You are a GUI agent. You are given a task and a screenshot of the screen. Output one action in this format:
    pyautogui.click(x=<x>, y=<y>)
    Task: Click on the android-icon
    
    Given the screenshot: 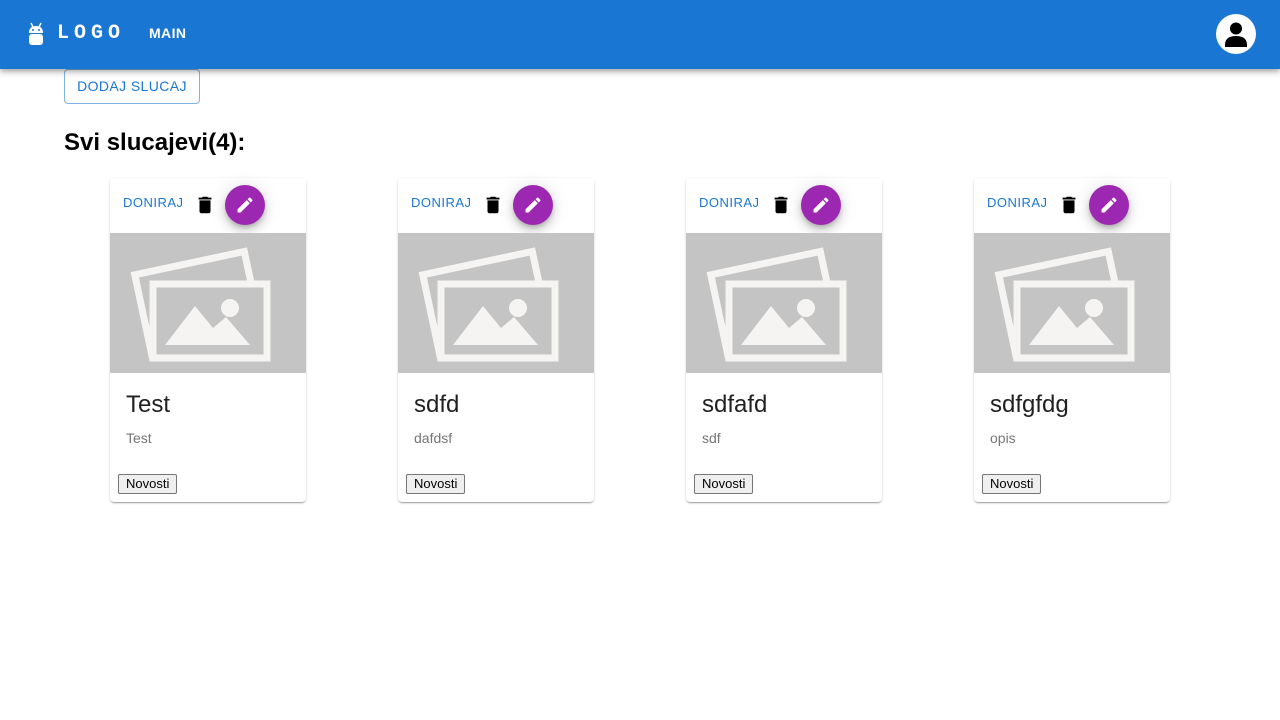 What is the action you would take?
    pyautogui.click(x=36, y=33)
    